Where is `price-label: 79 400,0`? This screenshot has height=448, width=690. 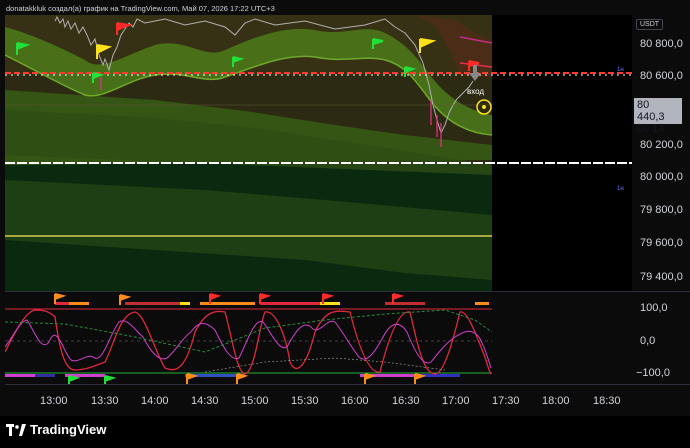 price-label: 79 400,0 is located at coordinates (661, 277).